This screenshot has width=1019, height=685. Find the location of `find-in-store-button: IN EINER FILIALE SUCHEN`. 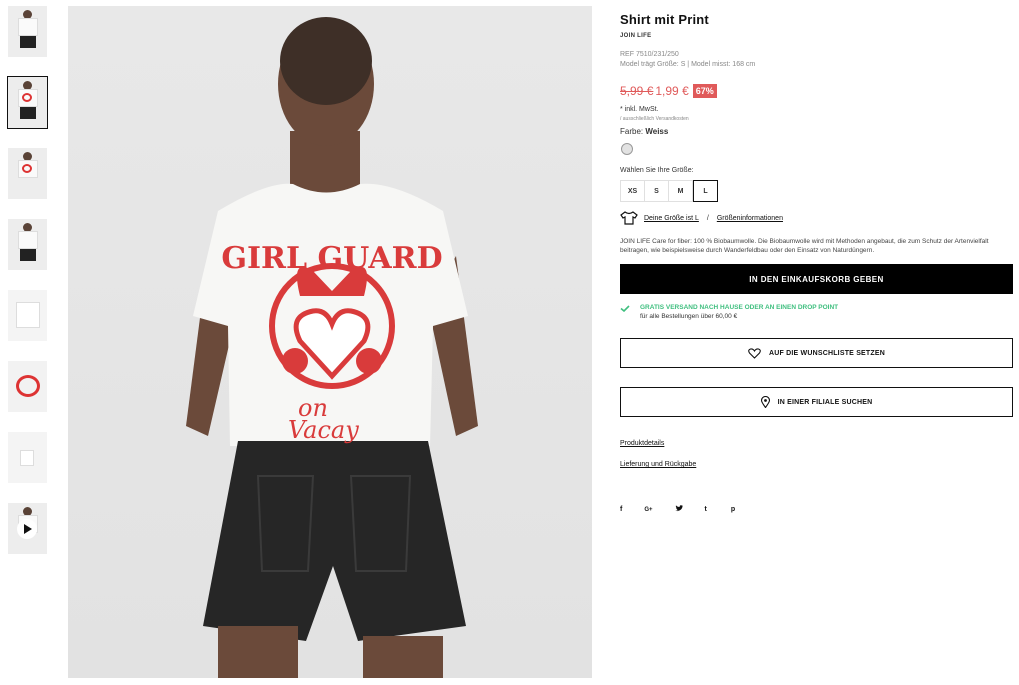

find-in-store-button: IN EINER FILIALE SUCHEN is located at coordinates (816, 402).